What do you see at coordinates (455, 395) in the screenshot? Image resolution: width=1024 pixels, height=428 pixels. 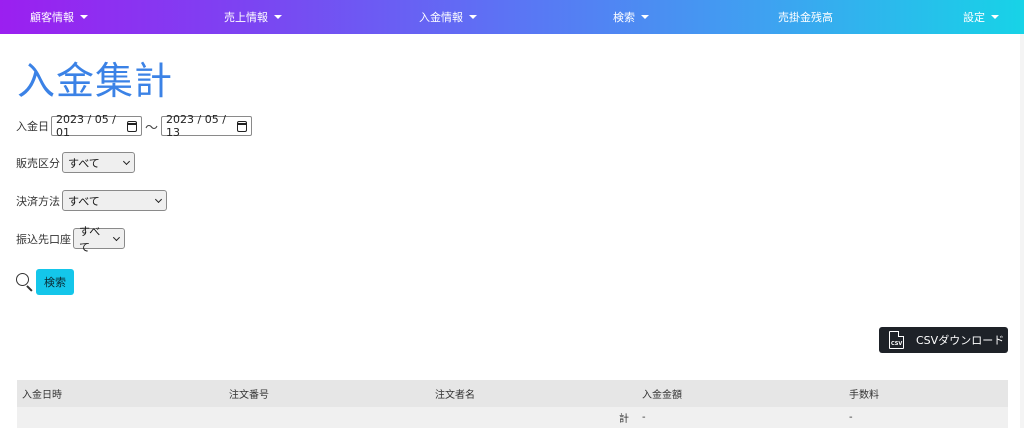 I see `header-orderer-name: 注文者名` at bounding box center [455, 395].